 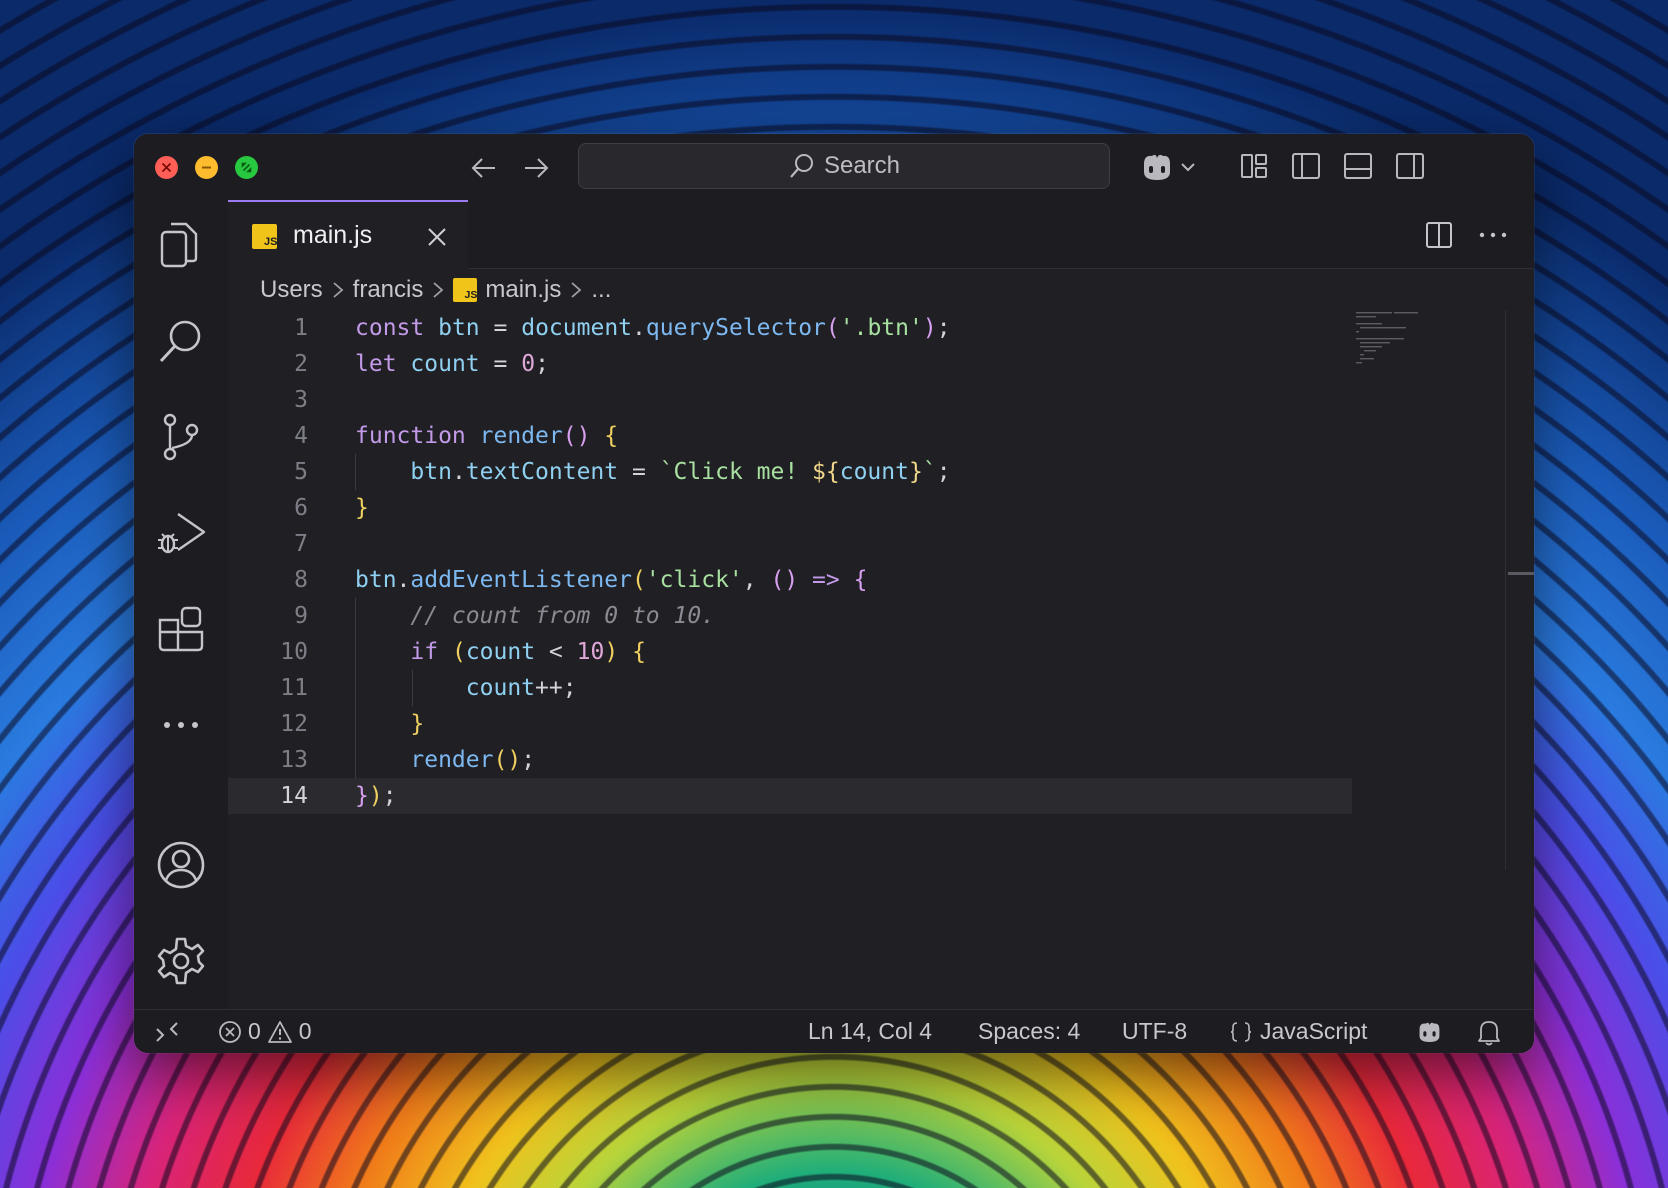 I want to click on line-number: 10, so click(x=294, y=652).